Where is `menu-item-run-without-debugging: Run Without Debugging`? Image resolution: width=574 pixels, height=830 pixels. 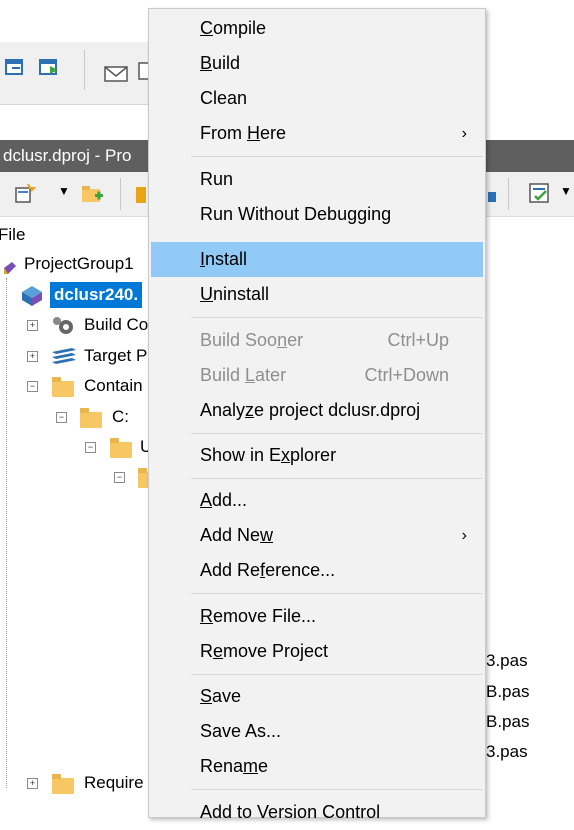 menu-item-run-without-debugging: Run Without Debugging is located at coordinates (317, 214).